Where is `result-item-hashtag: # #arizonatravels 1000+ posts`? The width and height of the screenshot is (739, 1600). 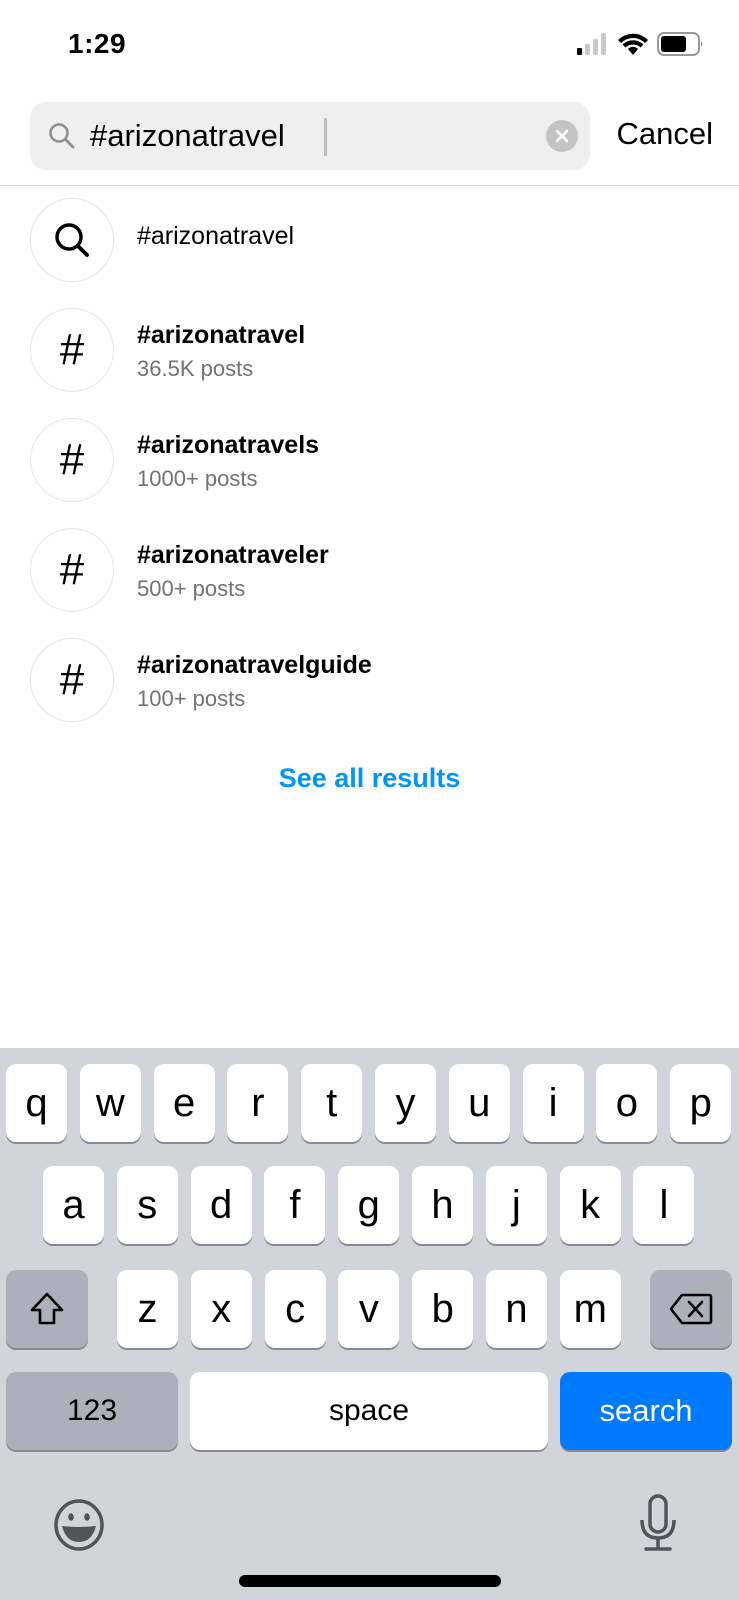
result-item-hashtag: # #arizonatravels 1000+ posts is located at coordinates (369, 461).